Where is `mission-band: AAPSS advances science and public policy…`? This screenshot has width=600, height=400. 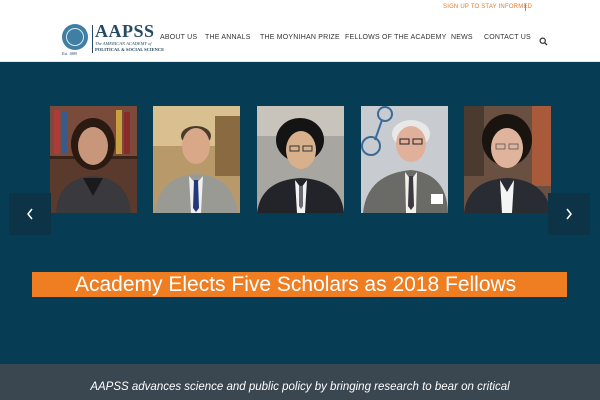 mission-band: AAPSS advances science and public policy… is located at coordinates (300, 382).